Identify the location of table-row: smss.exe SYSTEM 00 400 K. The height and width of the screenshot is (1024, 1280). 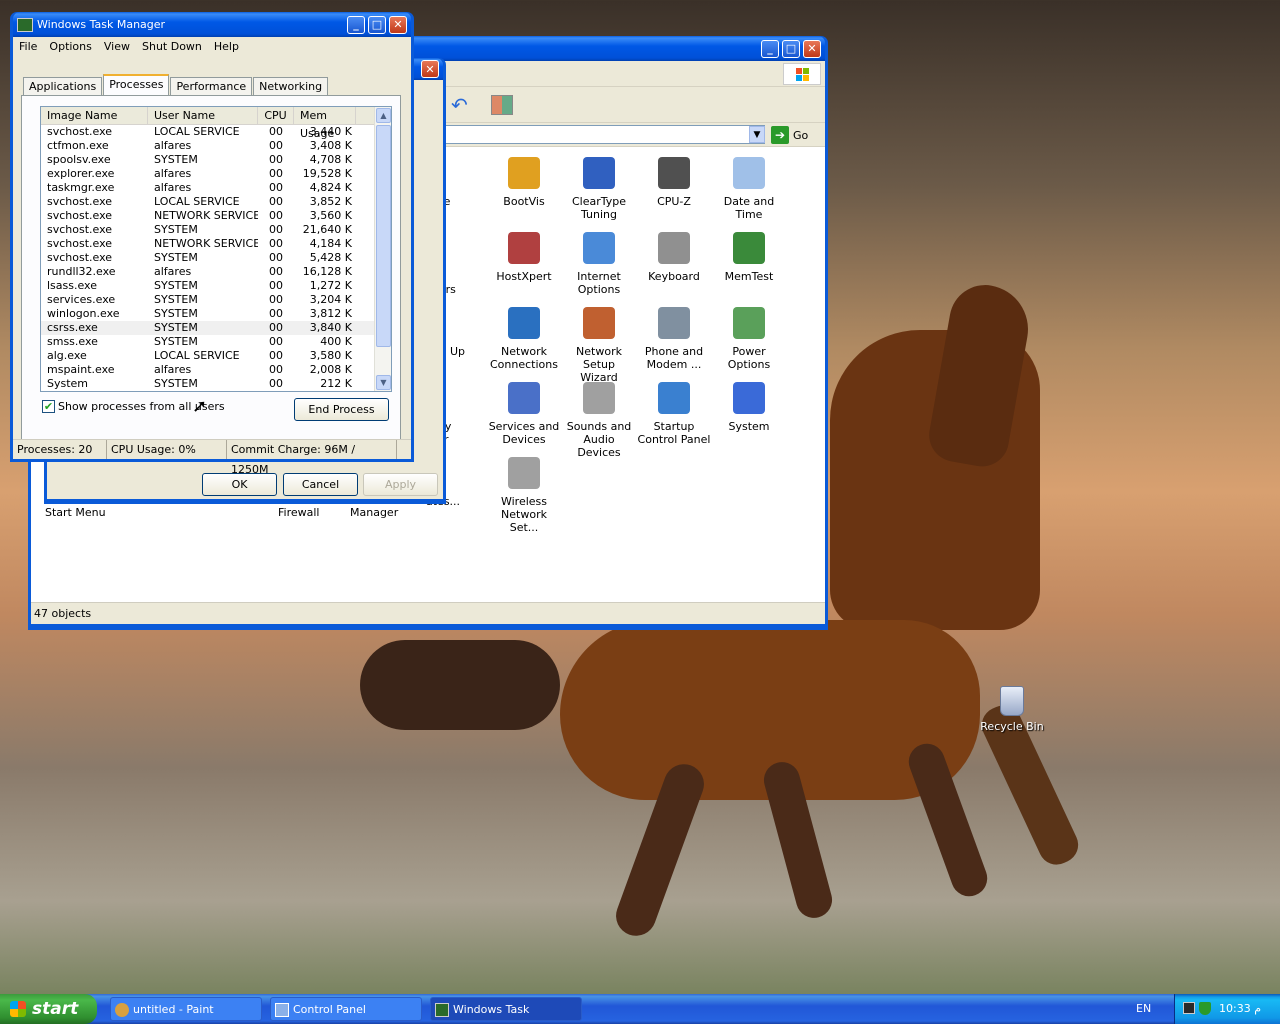
(216, 342).